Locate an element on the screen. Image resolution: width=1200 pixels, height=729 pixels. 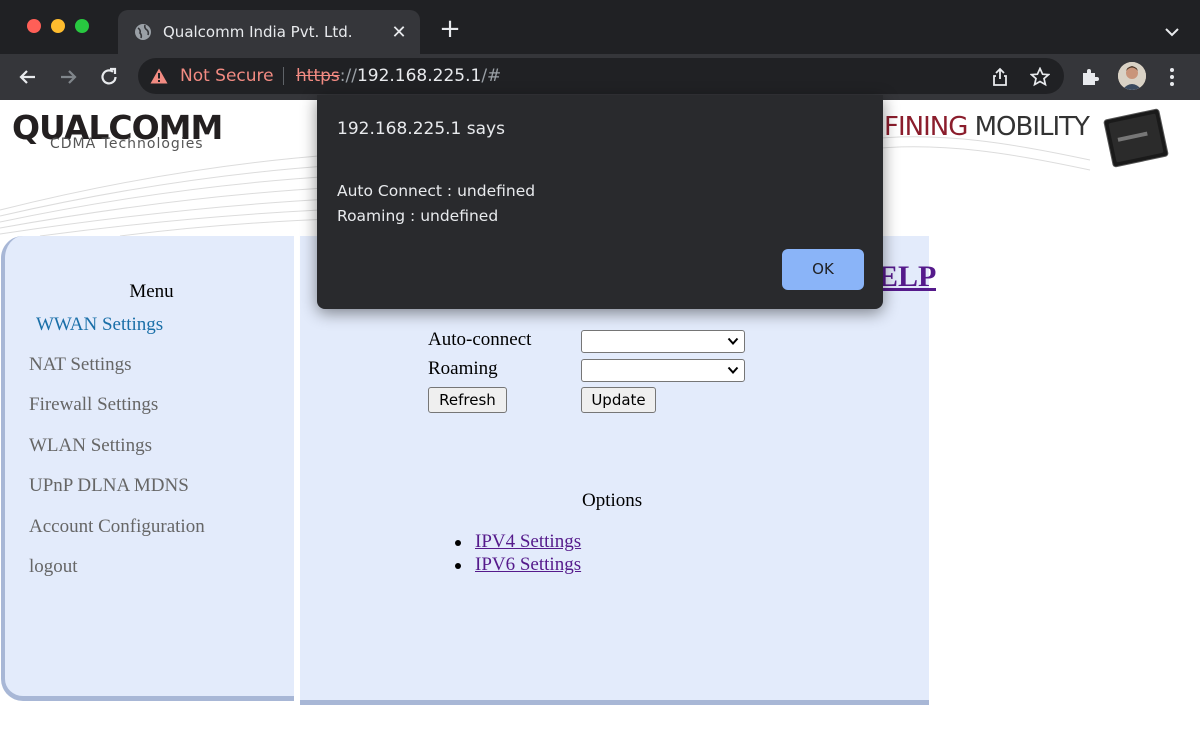
new-tab-button: + is located at coordinates (450, 29).